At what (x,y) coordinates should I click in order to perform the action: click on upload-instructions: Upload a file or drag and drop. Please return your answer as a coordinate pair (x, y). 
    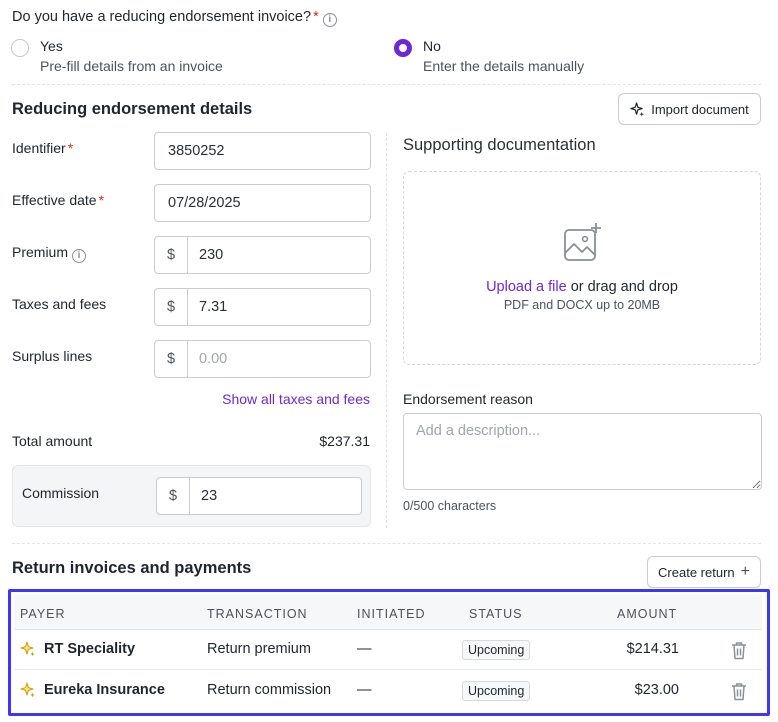
    Looking at the image, I should click on (582, 287).